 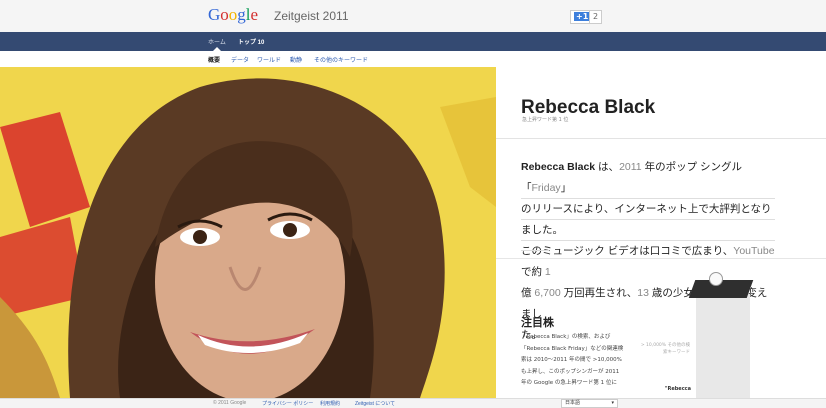 I want to click on subnav-item-world: ワールド, so click(x=269, y=59).